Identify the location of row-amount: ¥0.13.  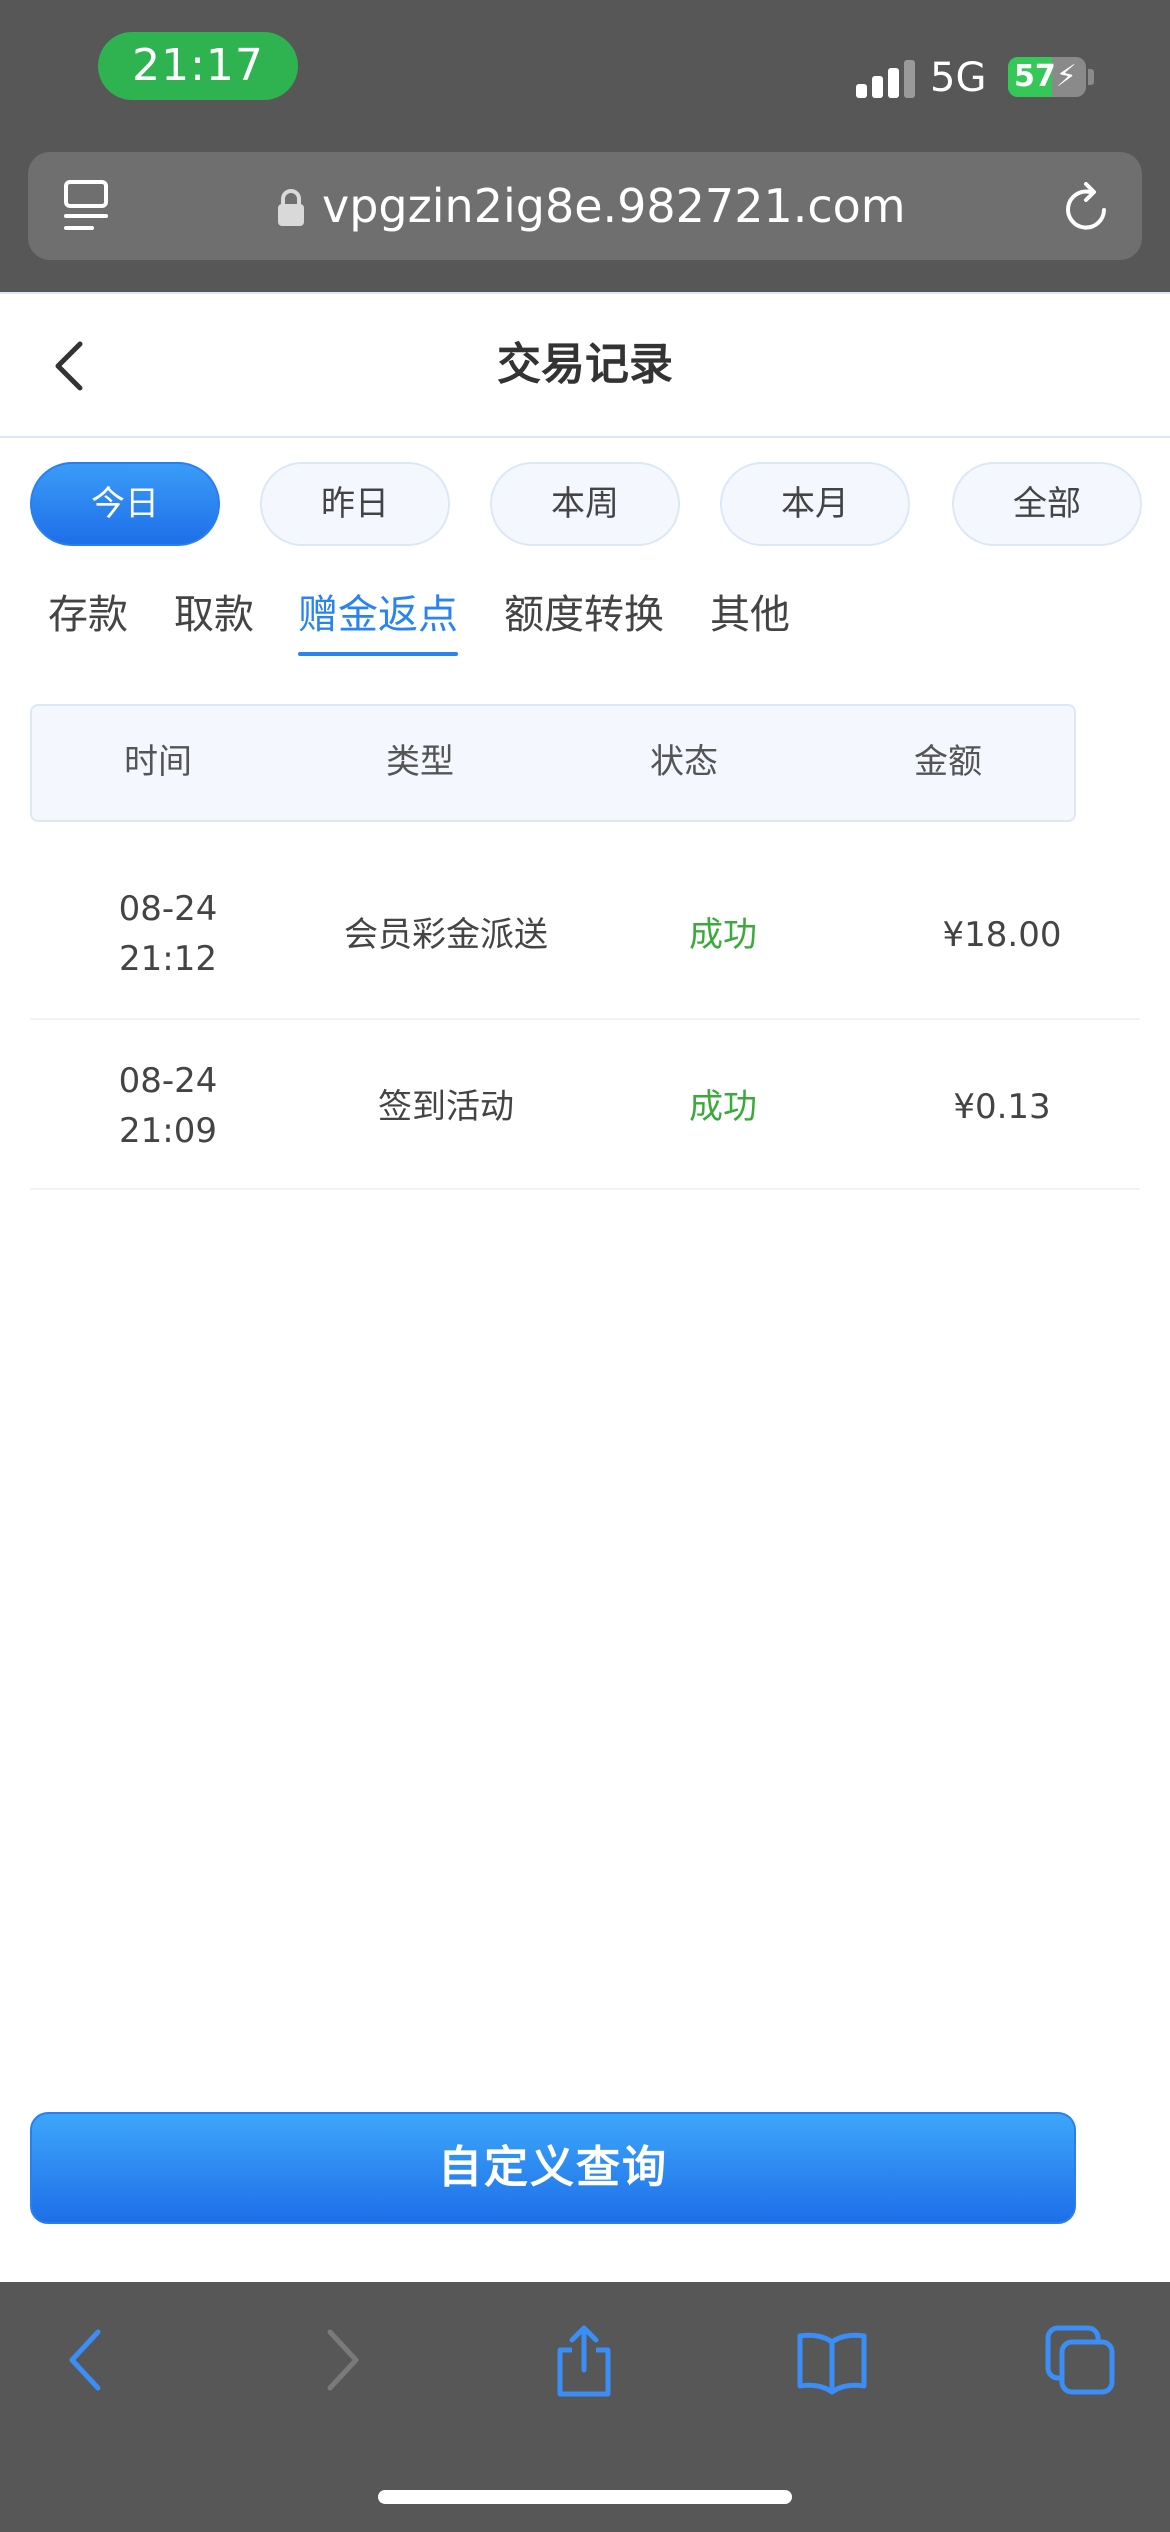
(1002, 1107).